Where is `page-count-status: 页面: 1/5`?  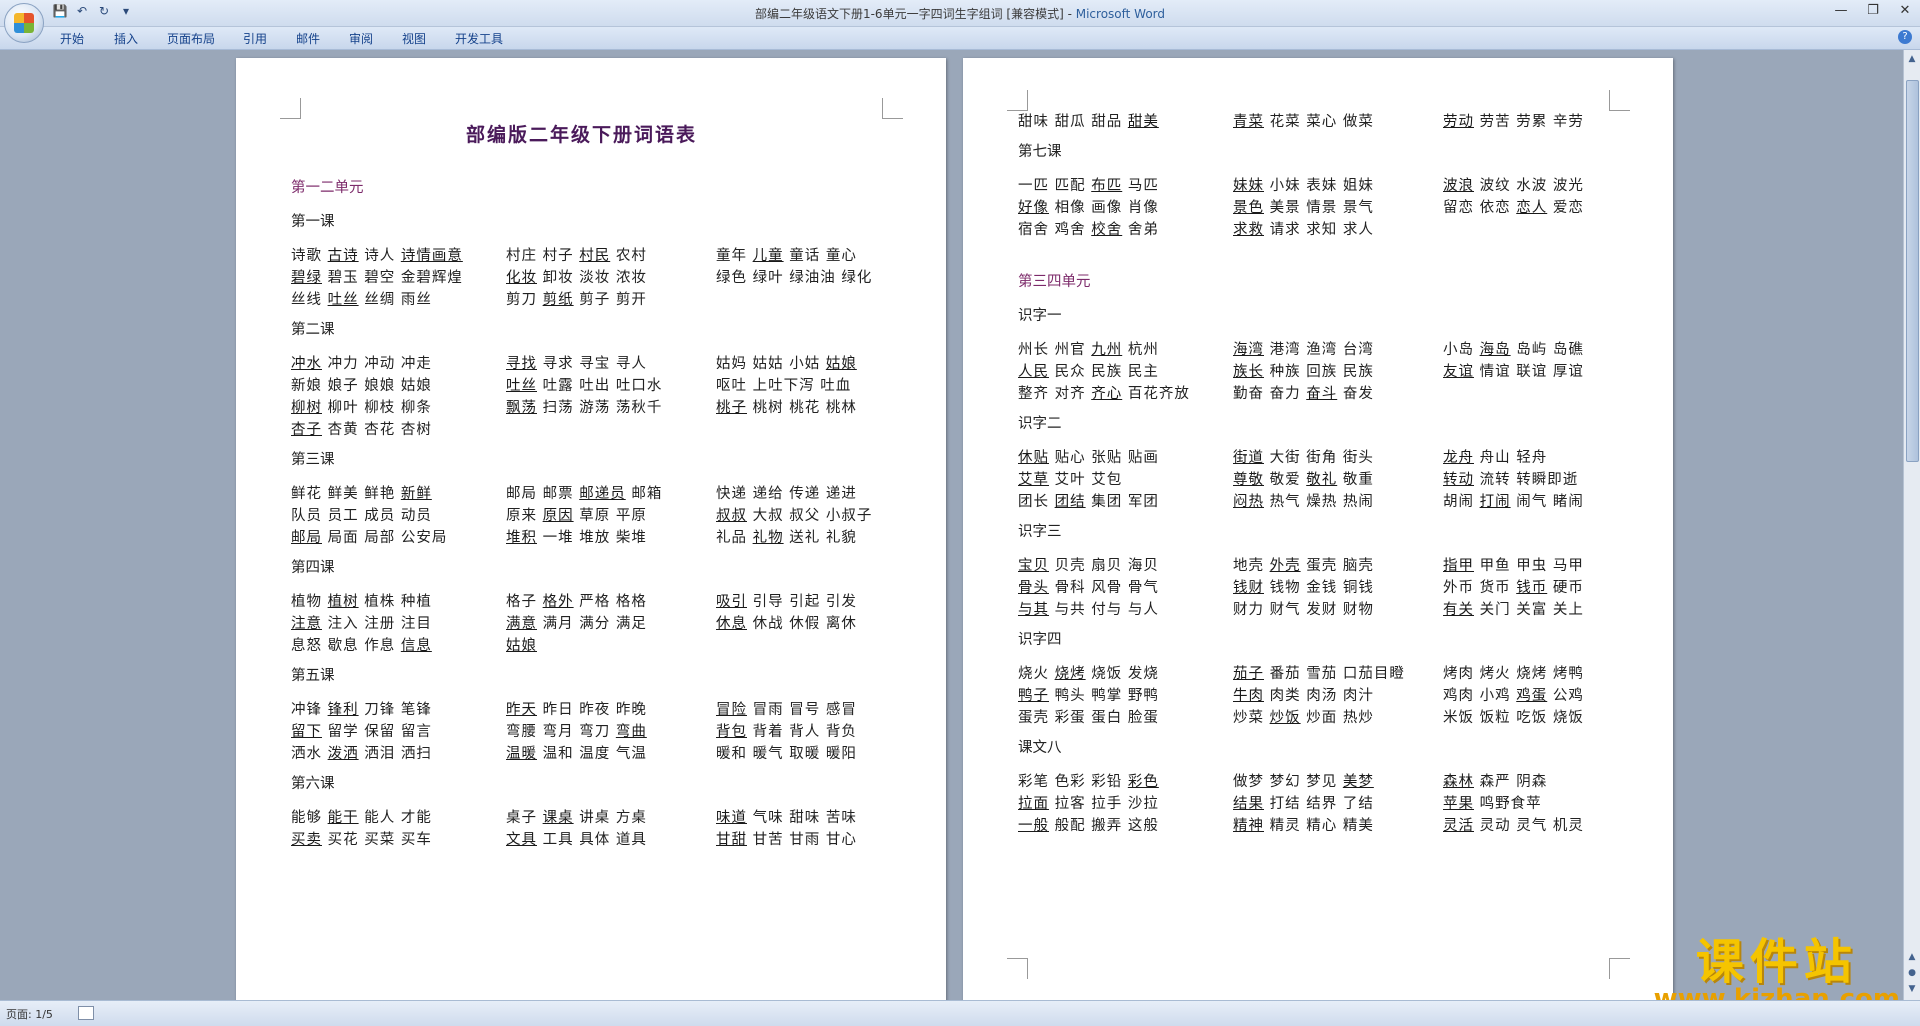 page-count-status: 页面: 1/5 is located at coordinates (29, 1014).